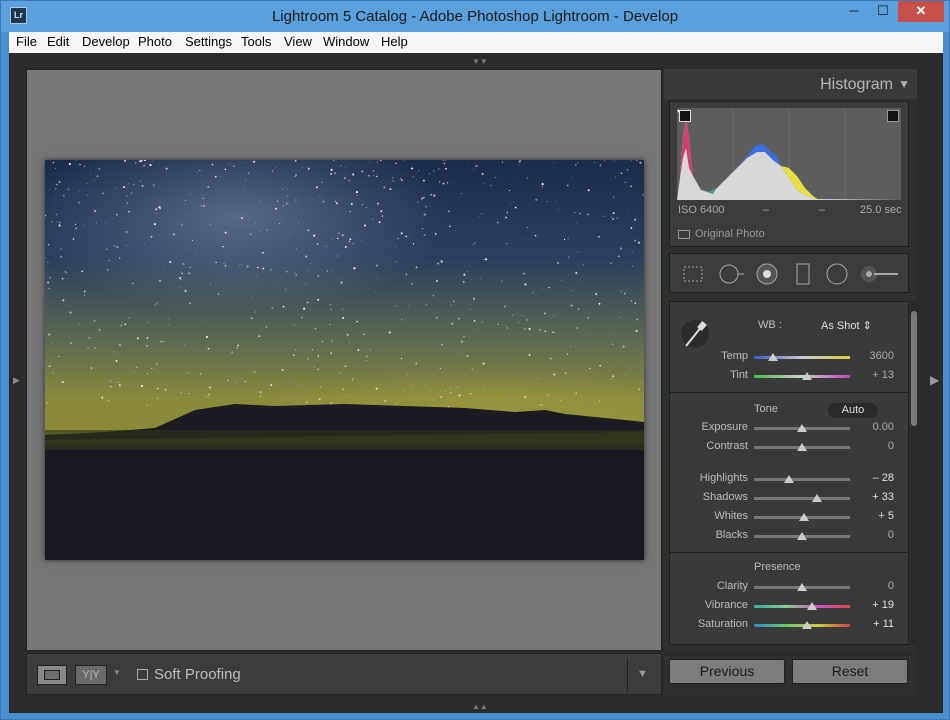 The width and height of the screenshot is (950, 720). What do you see at coordinates (346, 41) in the screenshot?
I see `menu-window: Window` at bounding box center [346, 41].